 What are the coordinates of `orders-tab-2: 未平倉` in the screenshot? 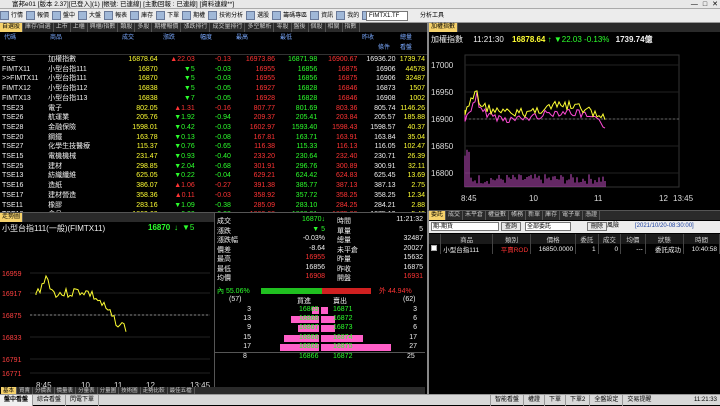 It's located at (475, 215).